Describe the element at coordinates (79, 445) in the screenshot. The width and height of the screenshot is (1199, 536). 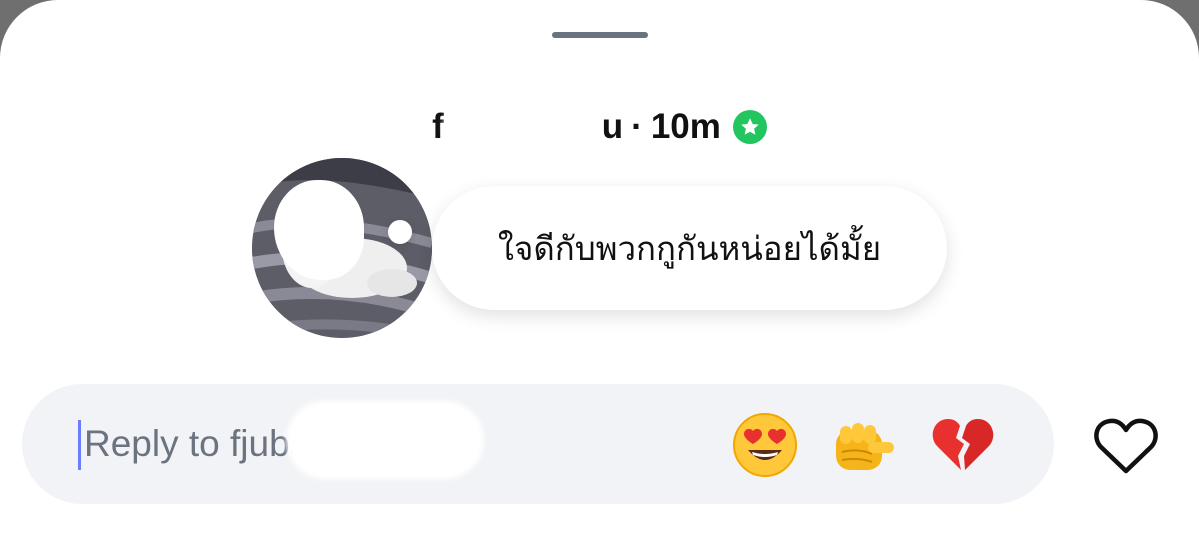
I see `text-caret` at that location.